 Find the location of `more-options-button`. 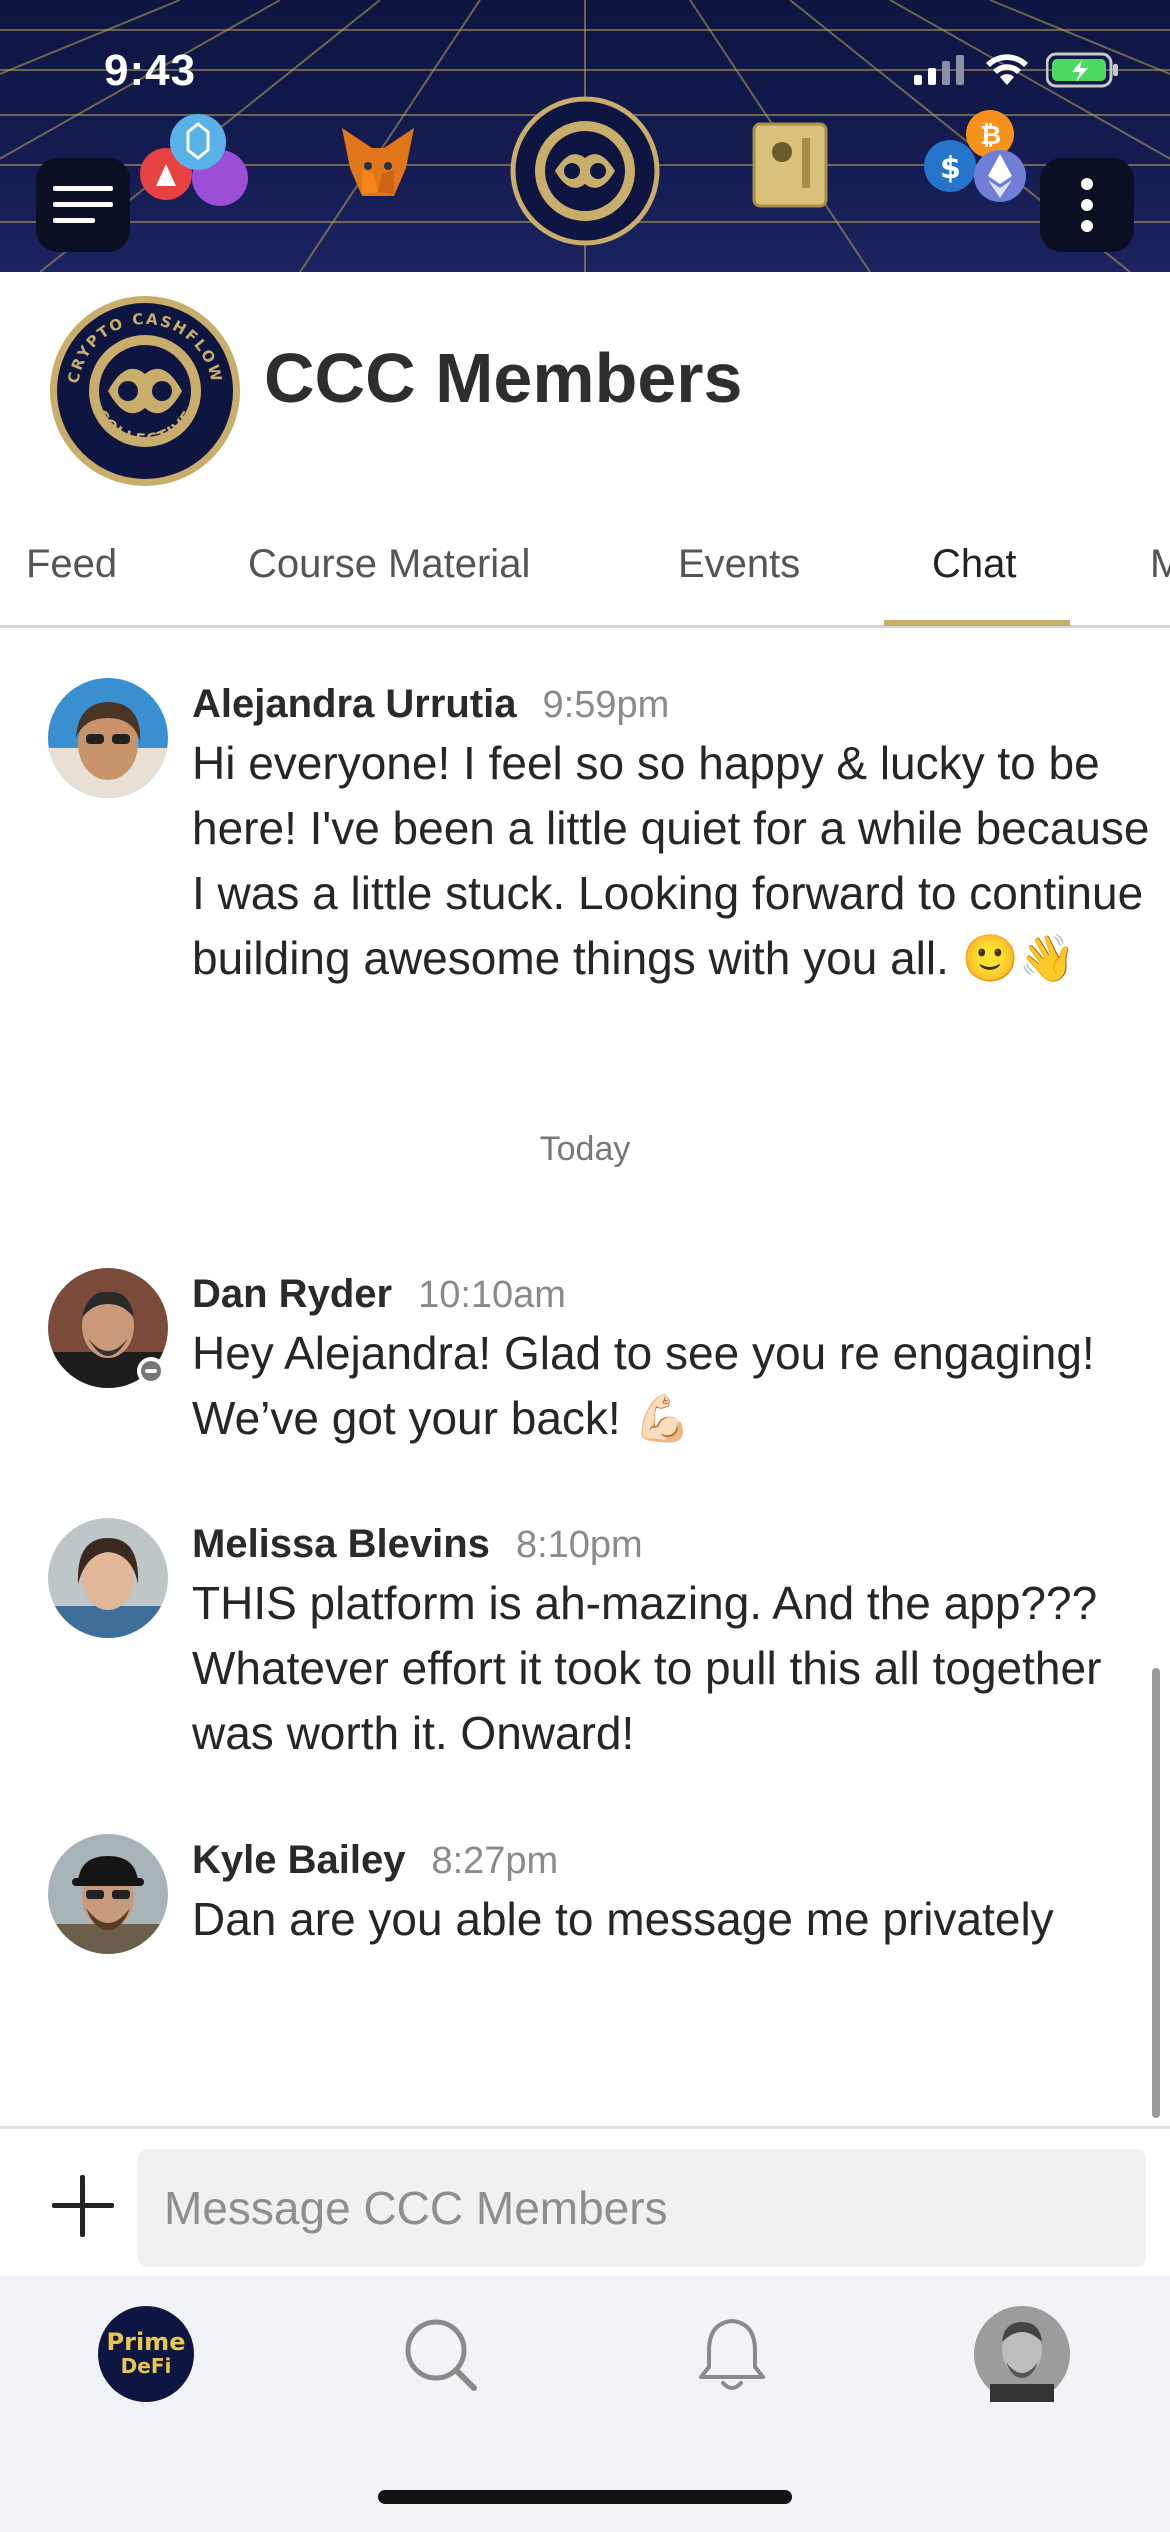

more-options-button is located at coordinates (1087, 205).